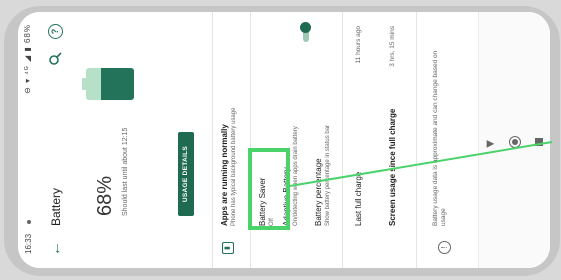  I want to click on battery-percentage: 68%, so click(105, 195).